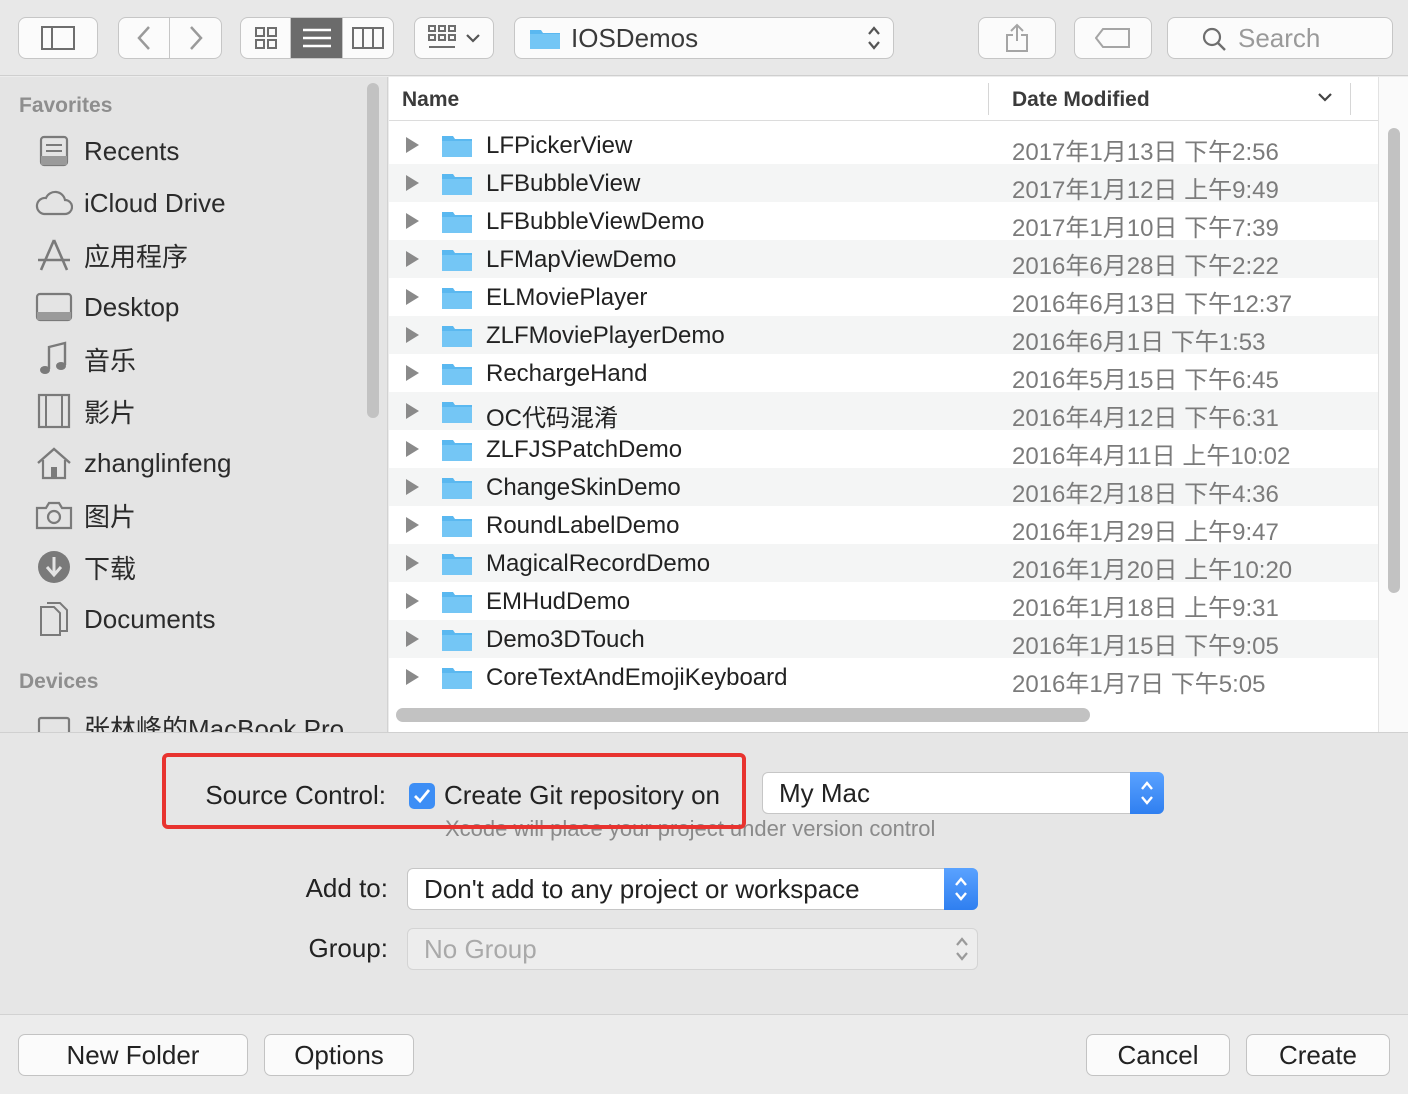 The image size is (1408, 1094). I want to click on icon-view-button, so click(266, 38).